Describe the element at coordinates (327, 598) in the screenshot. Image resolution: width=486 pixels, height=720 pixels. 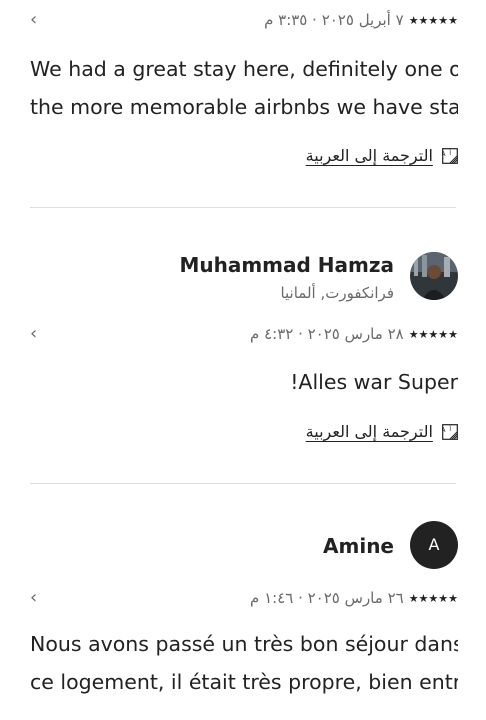
I see `review-date: ٢٦ مارس ٢٠٢٥ · ١:٤٦ م` at that location.